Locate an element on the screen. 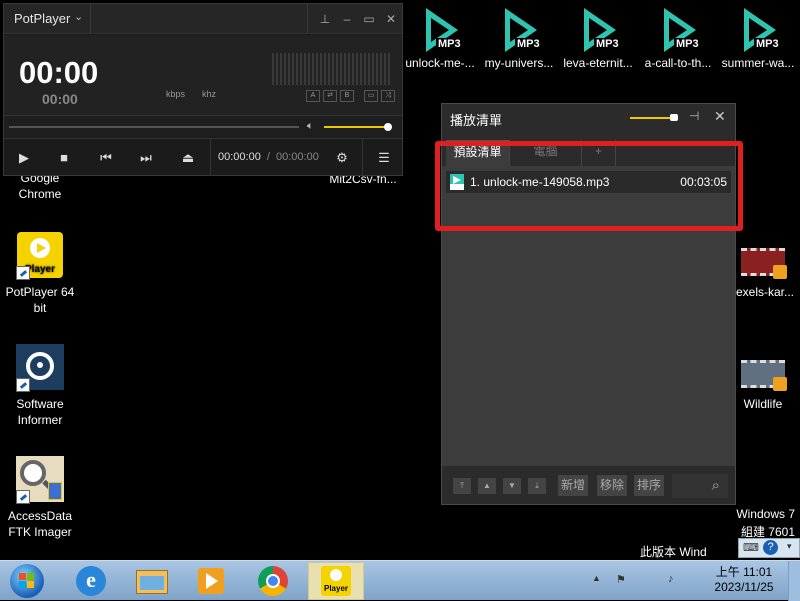 This screenshot has width=800, height=601. add-button: 新增 is located at coordinates (573, 485).